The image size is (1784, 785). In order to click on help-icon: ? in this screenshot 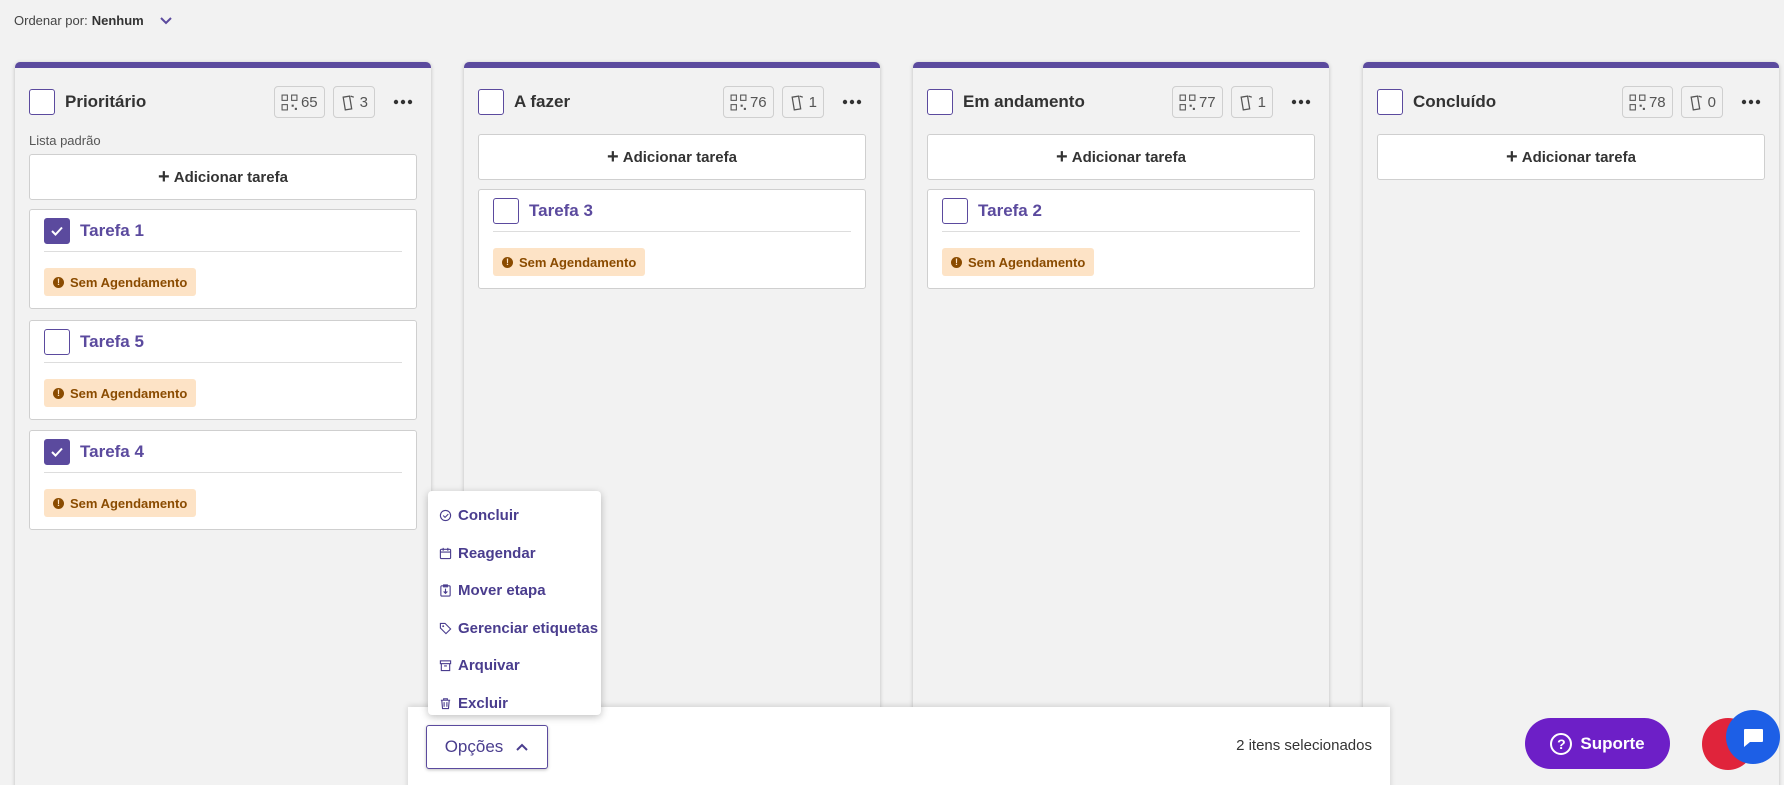, I will do `click(1561, 743)`.